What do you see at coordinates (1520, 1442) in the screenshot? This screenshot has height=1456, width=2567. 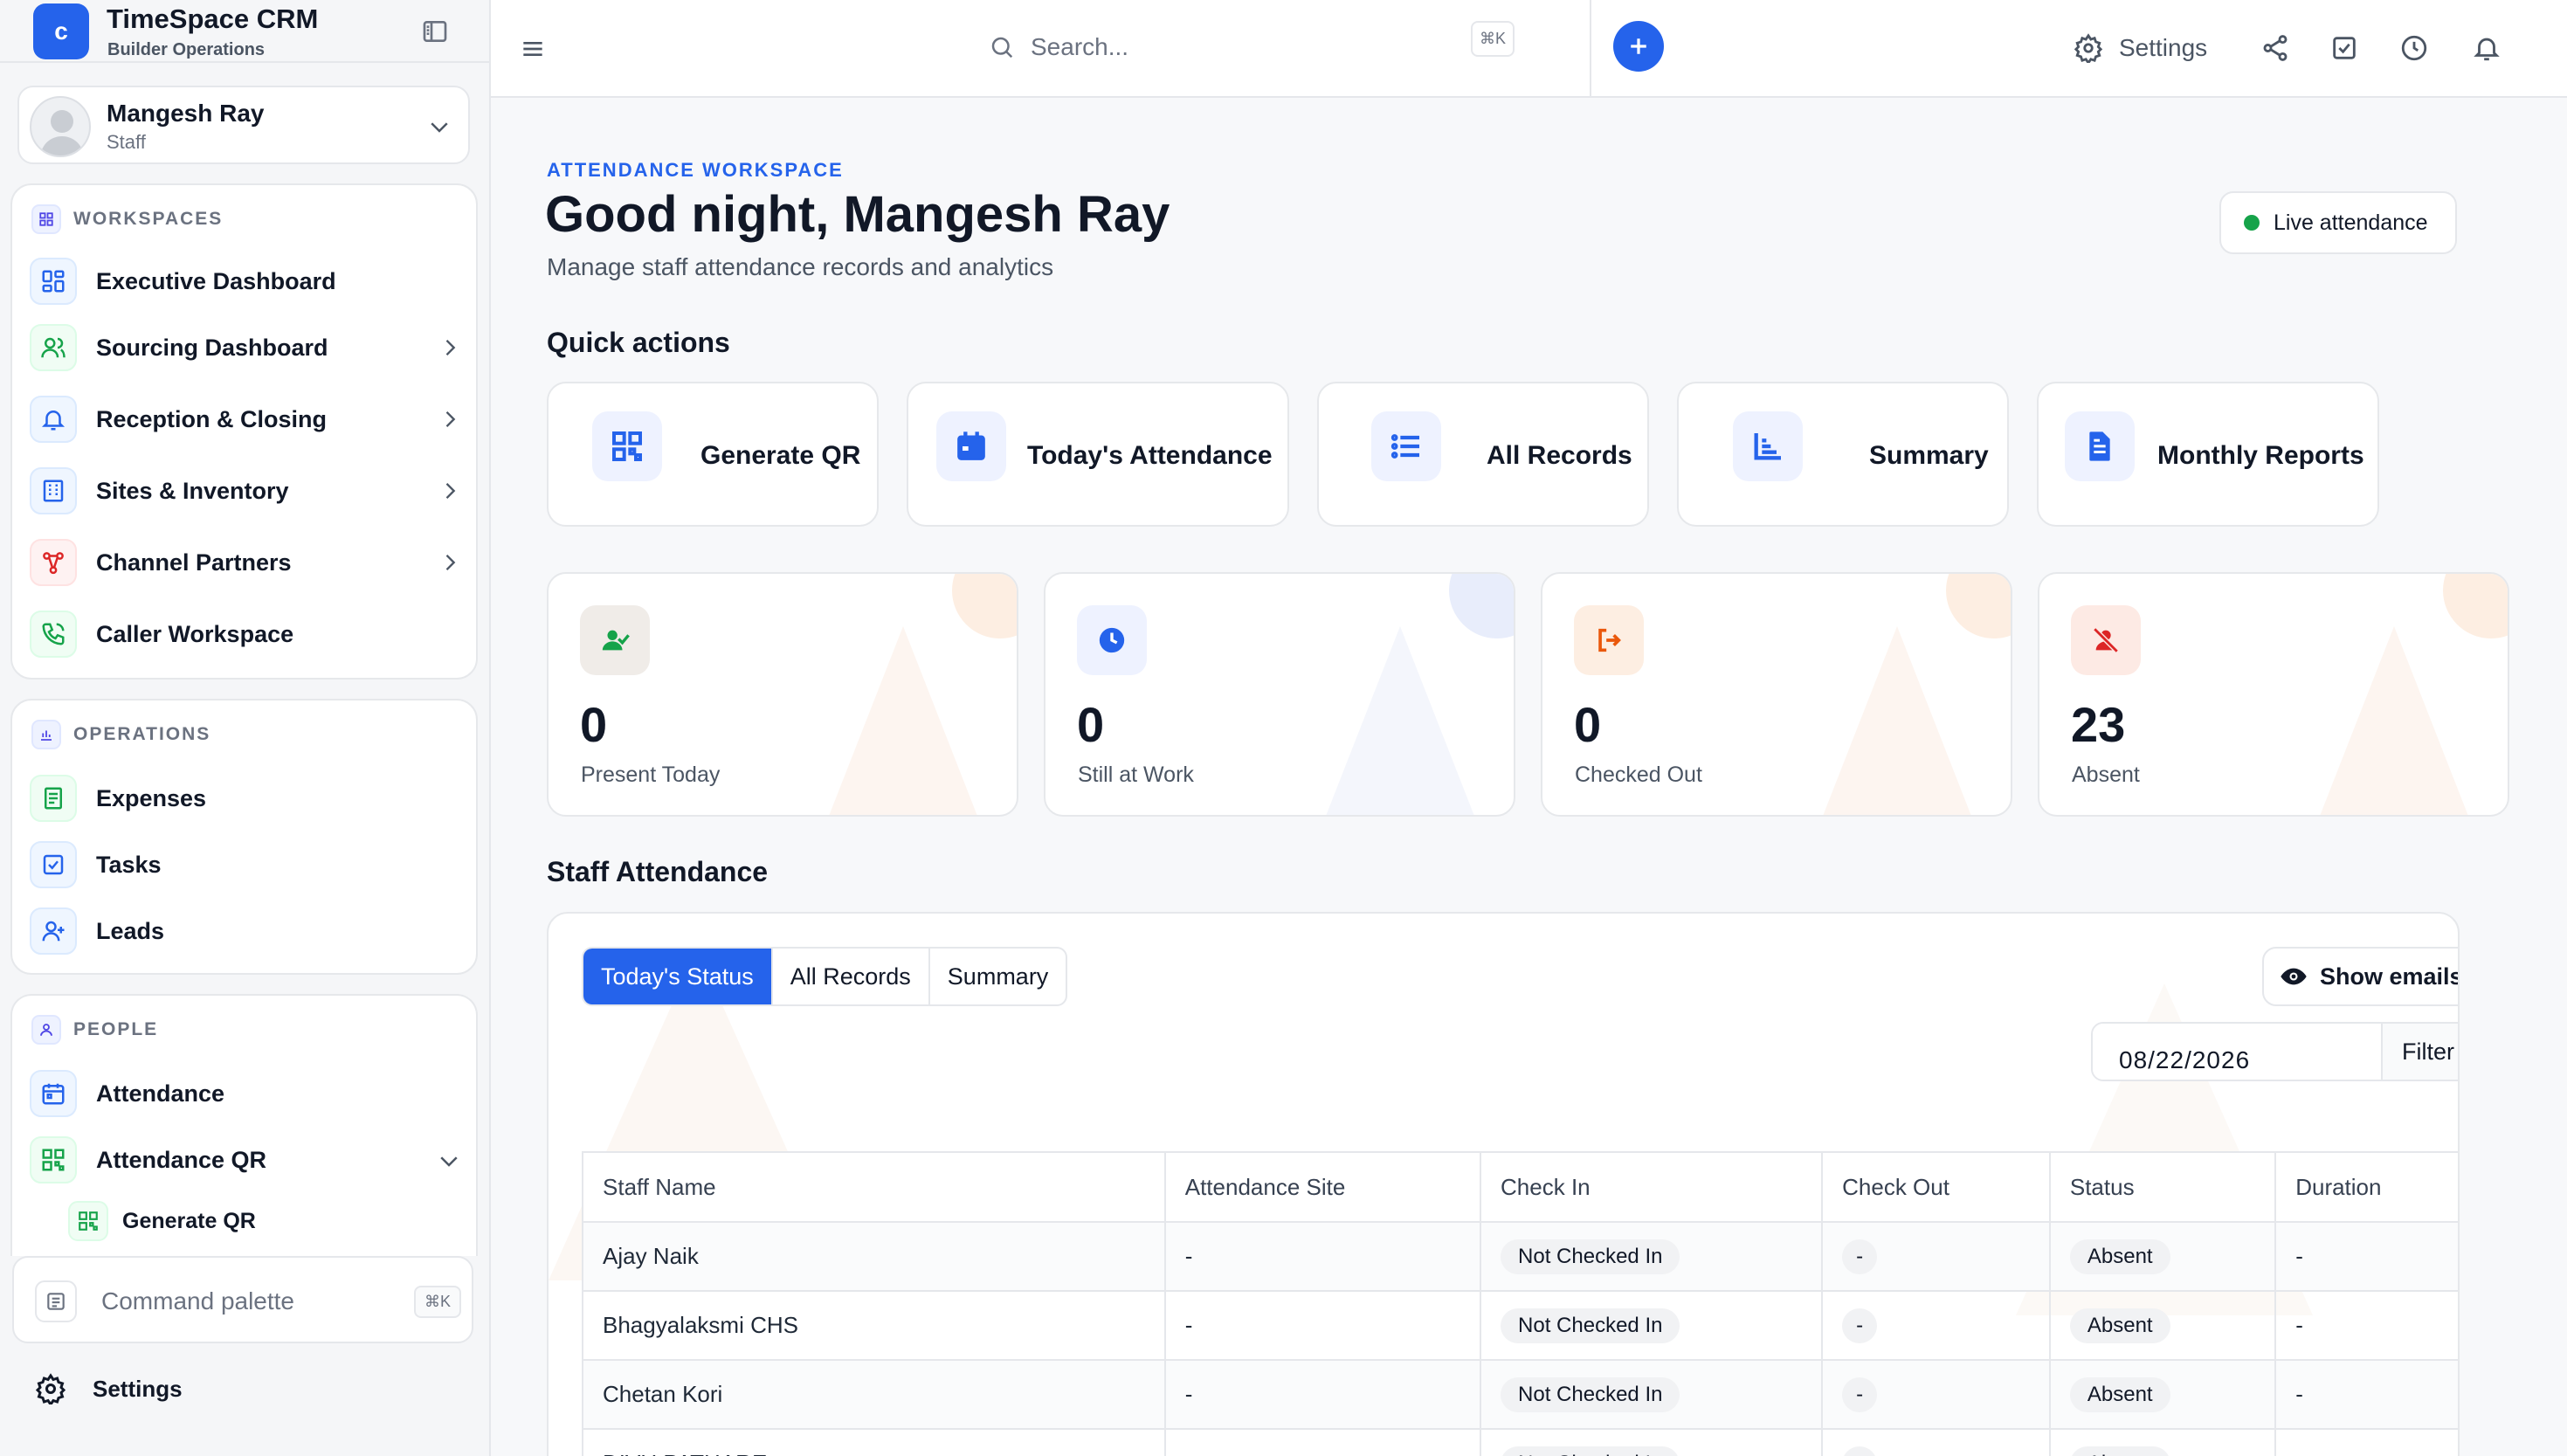 I see `table-row: DIVU PATHARE - Not Checked In - Absent -` at bounding box center [1520, 1442].